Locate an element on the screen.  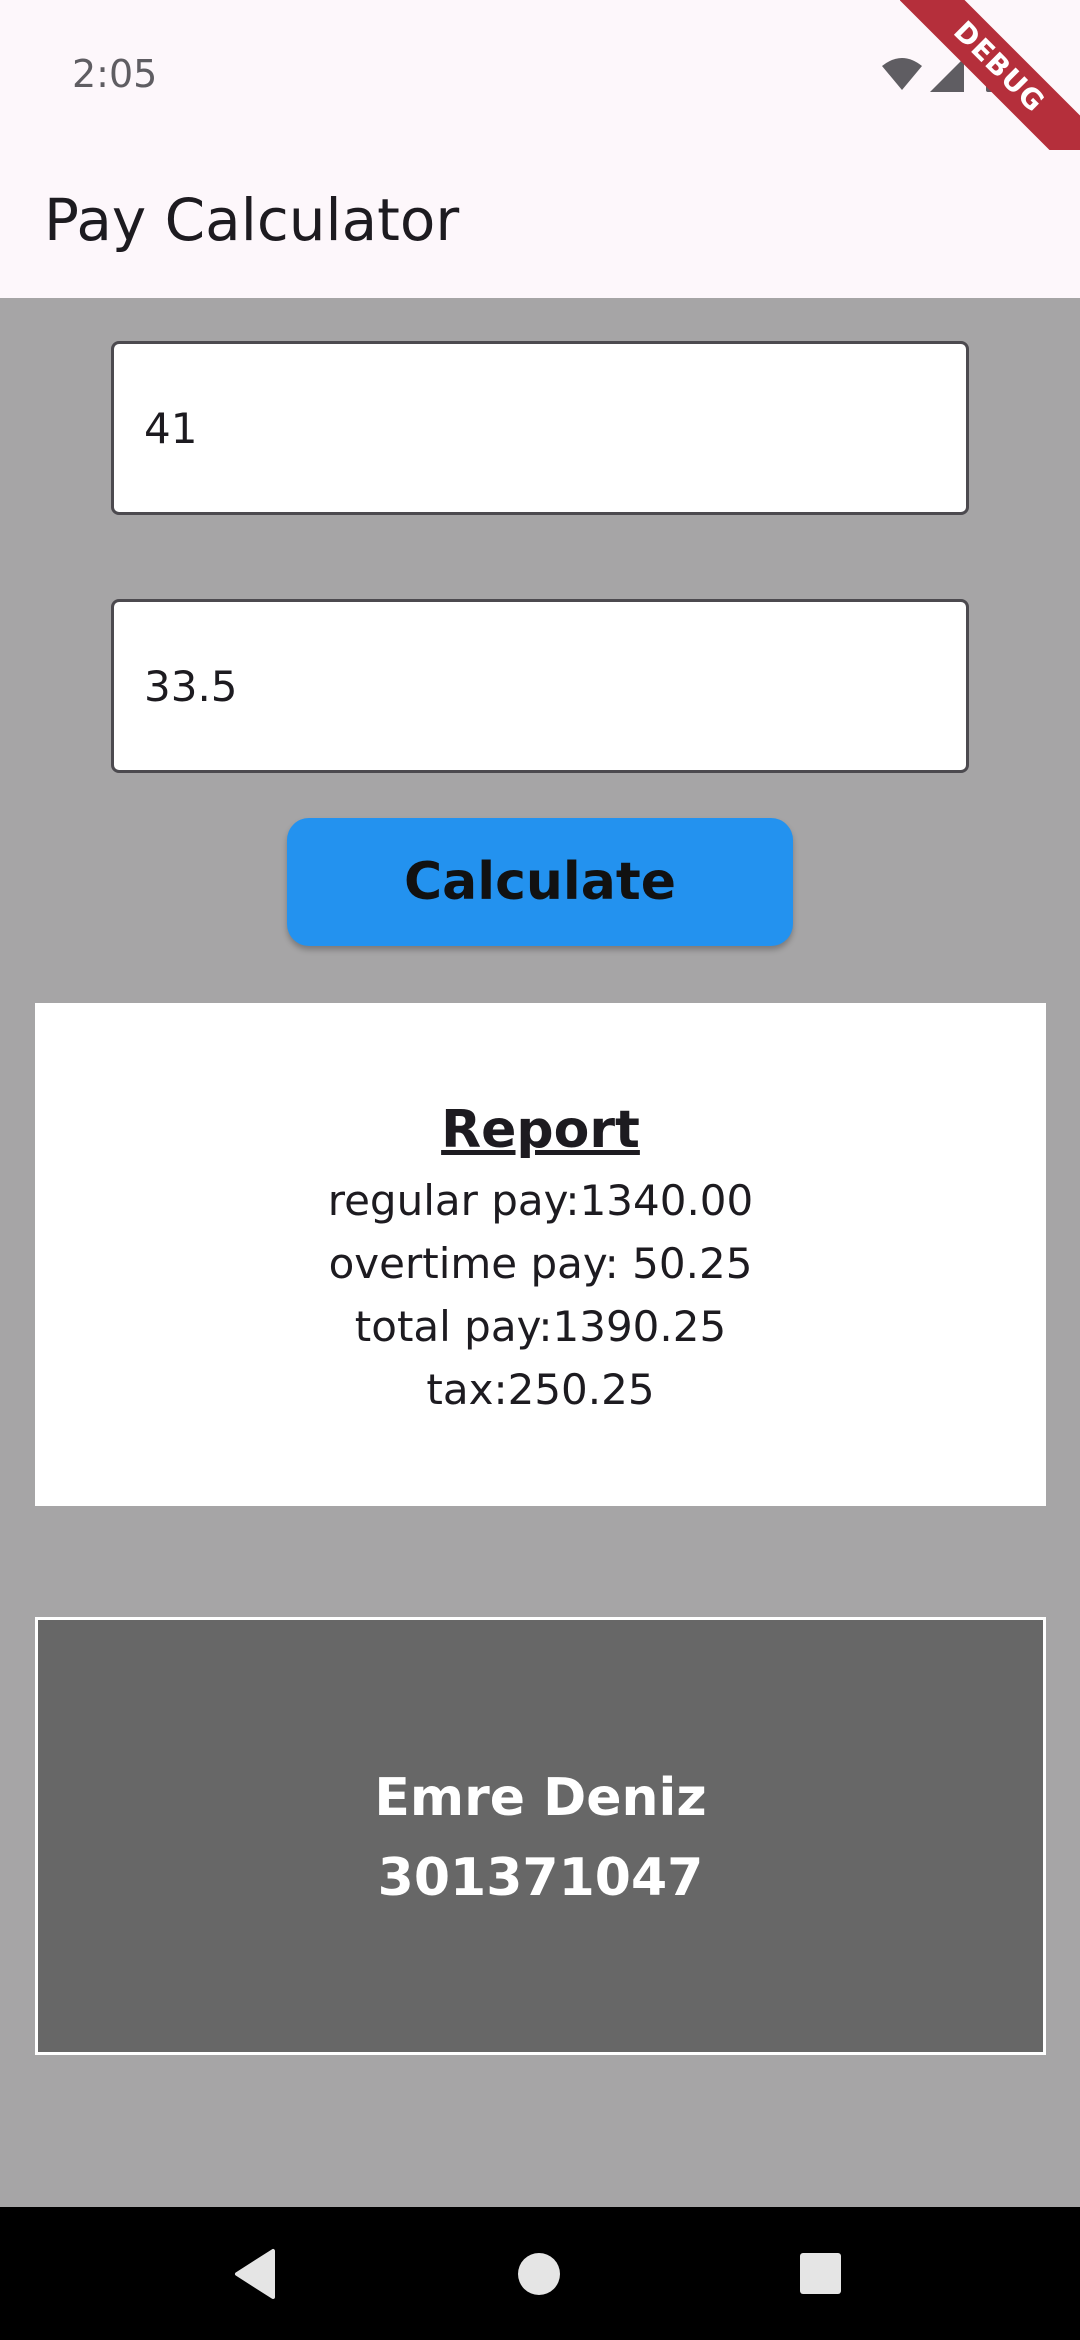
student-id: 301371047 is located at coordinates (540, 1878).